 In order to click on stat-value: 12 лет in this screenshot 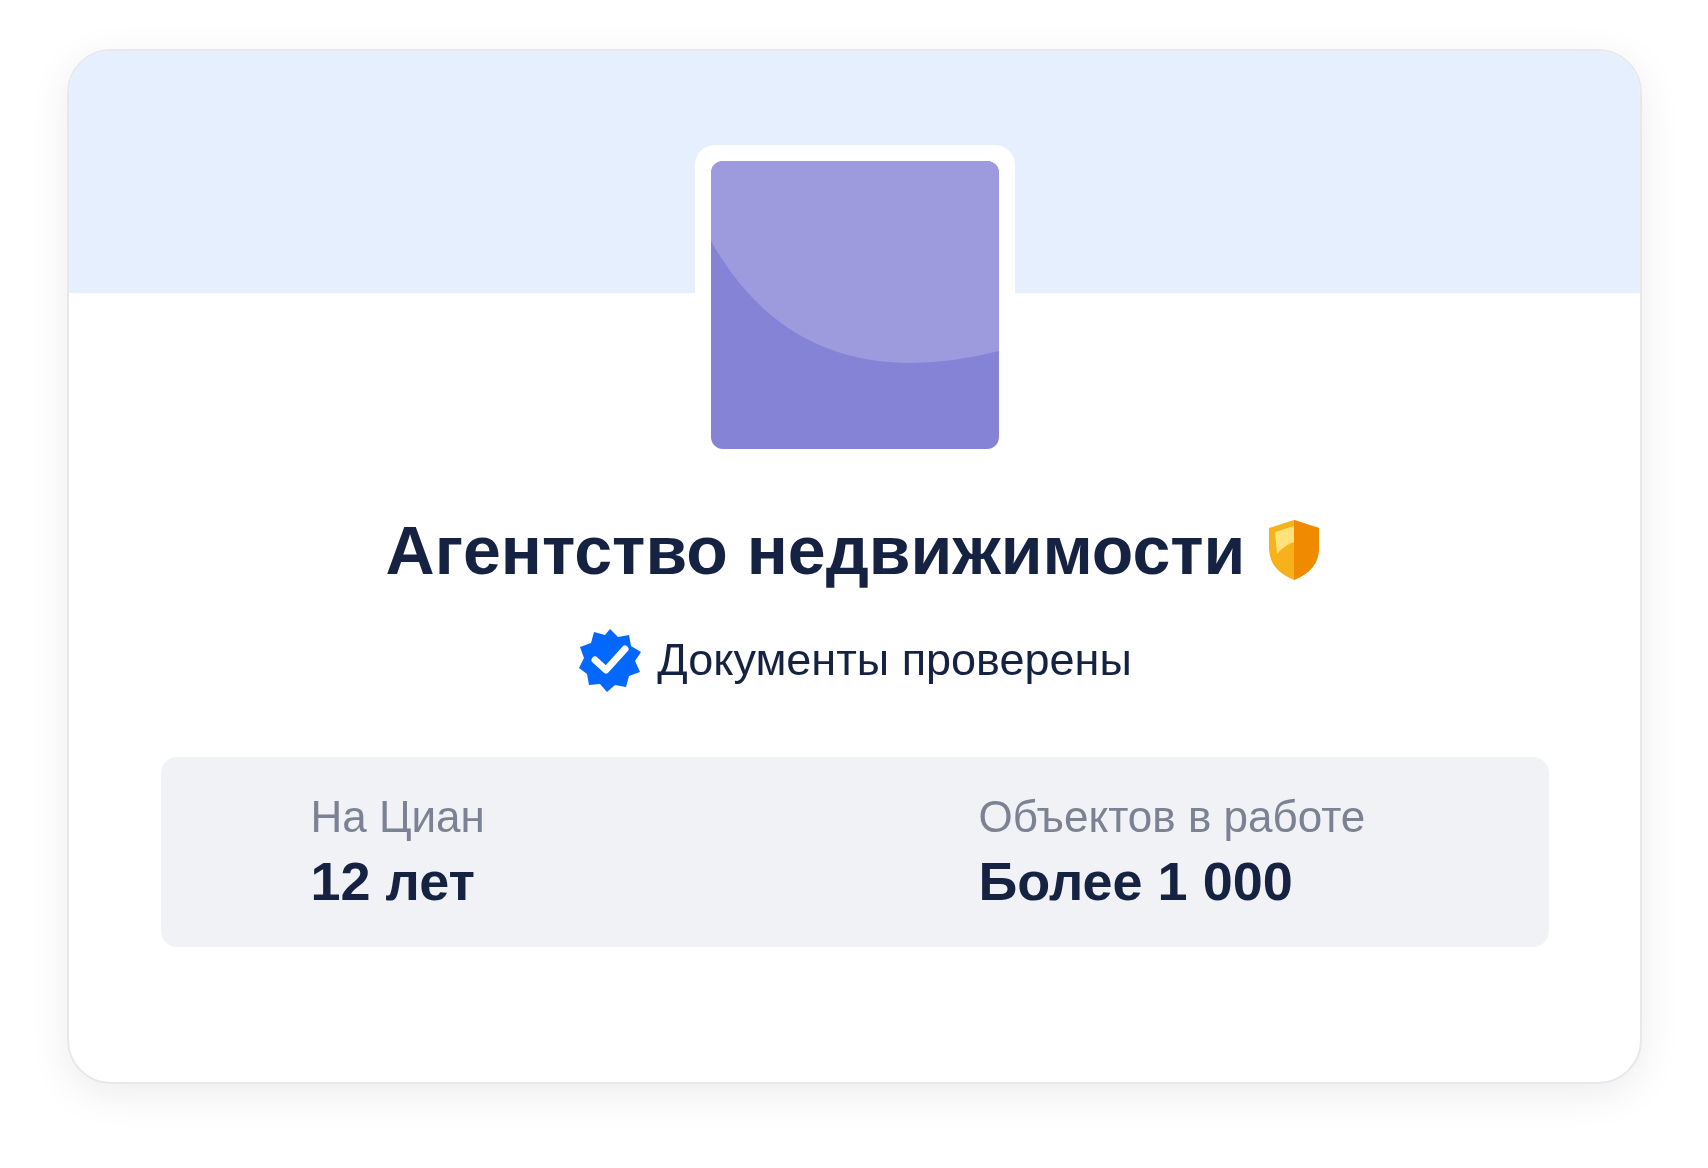, I will do `click(393, 881)`.